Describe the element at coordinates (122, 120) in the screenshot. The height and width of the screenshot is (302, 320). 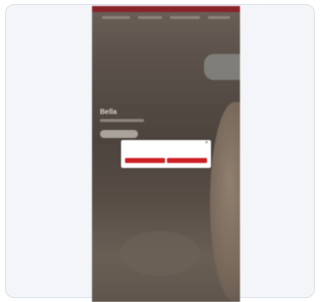
I see `hero-subtitle` at that location.